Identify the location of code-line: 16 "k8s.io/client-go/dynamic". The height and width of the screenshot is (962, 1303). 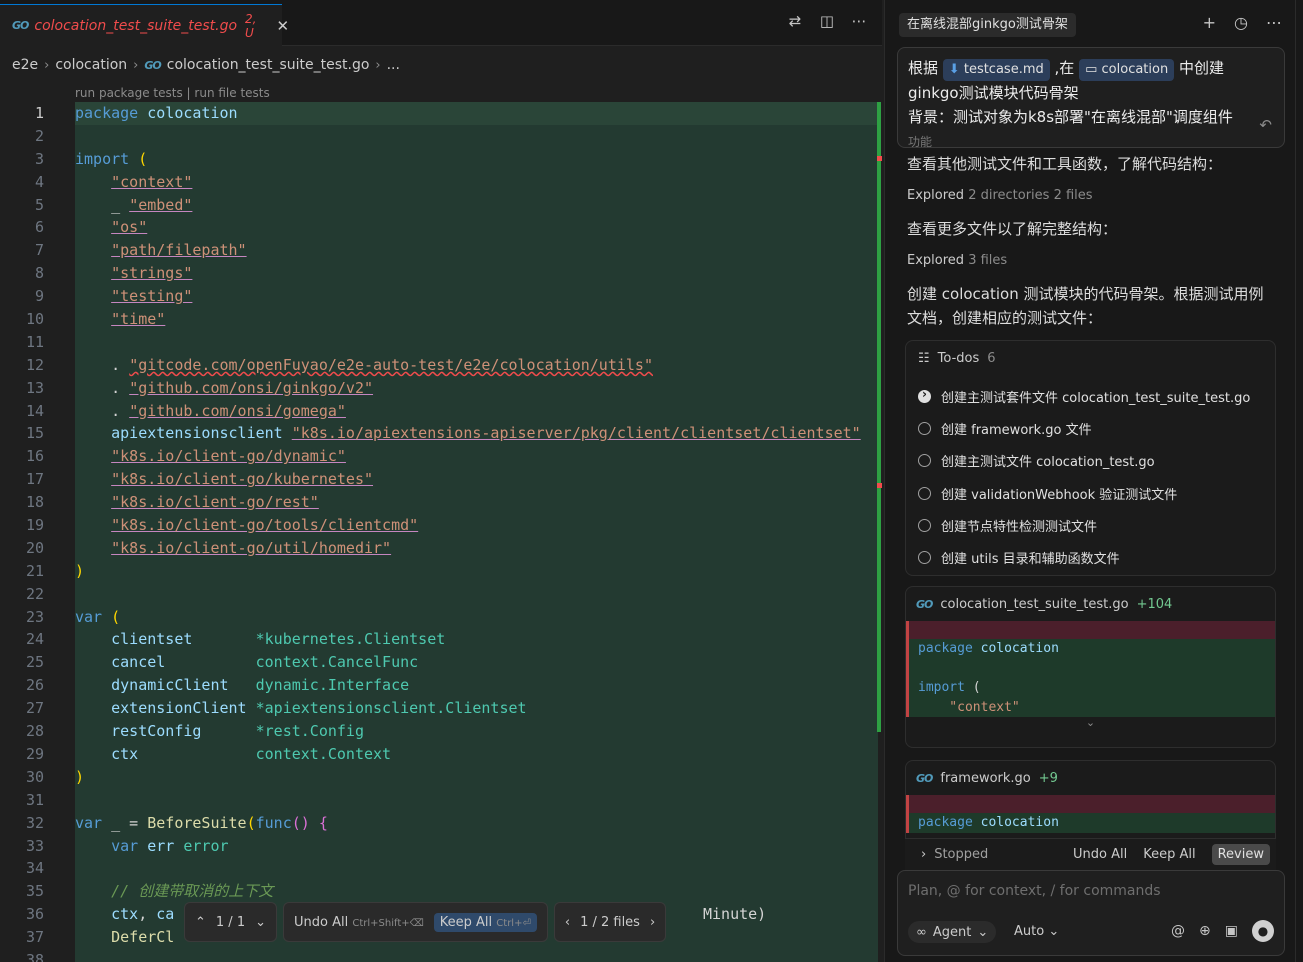
(441, 456).